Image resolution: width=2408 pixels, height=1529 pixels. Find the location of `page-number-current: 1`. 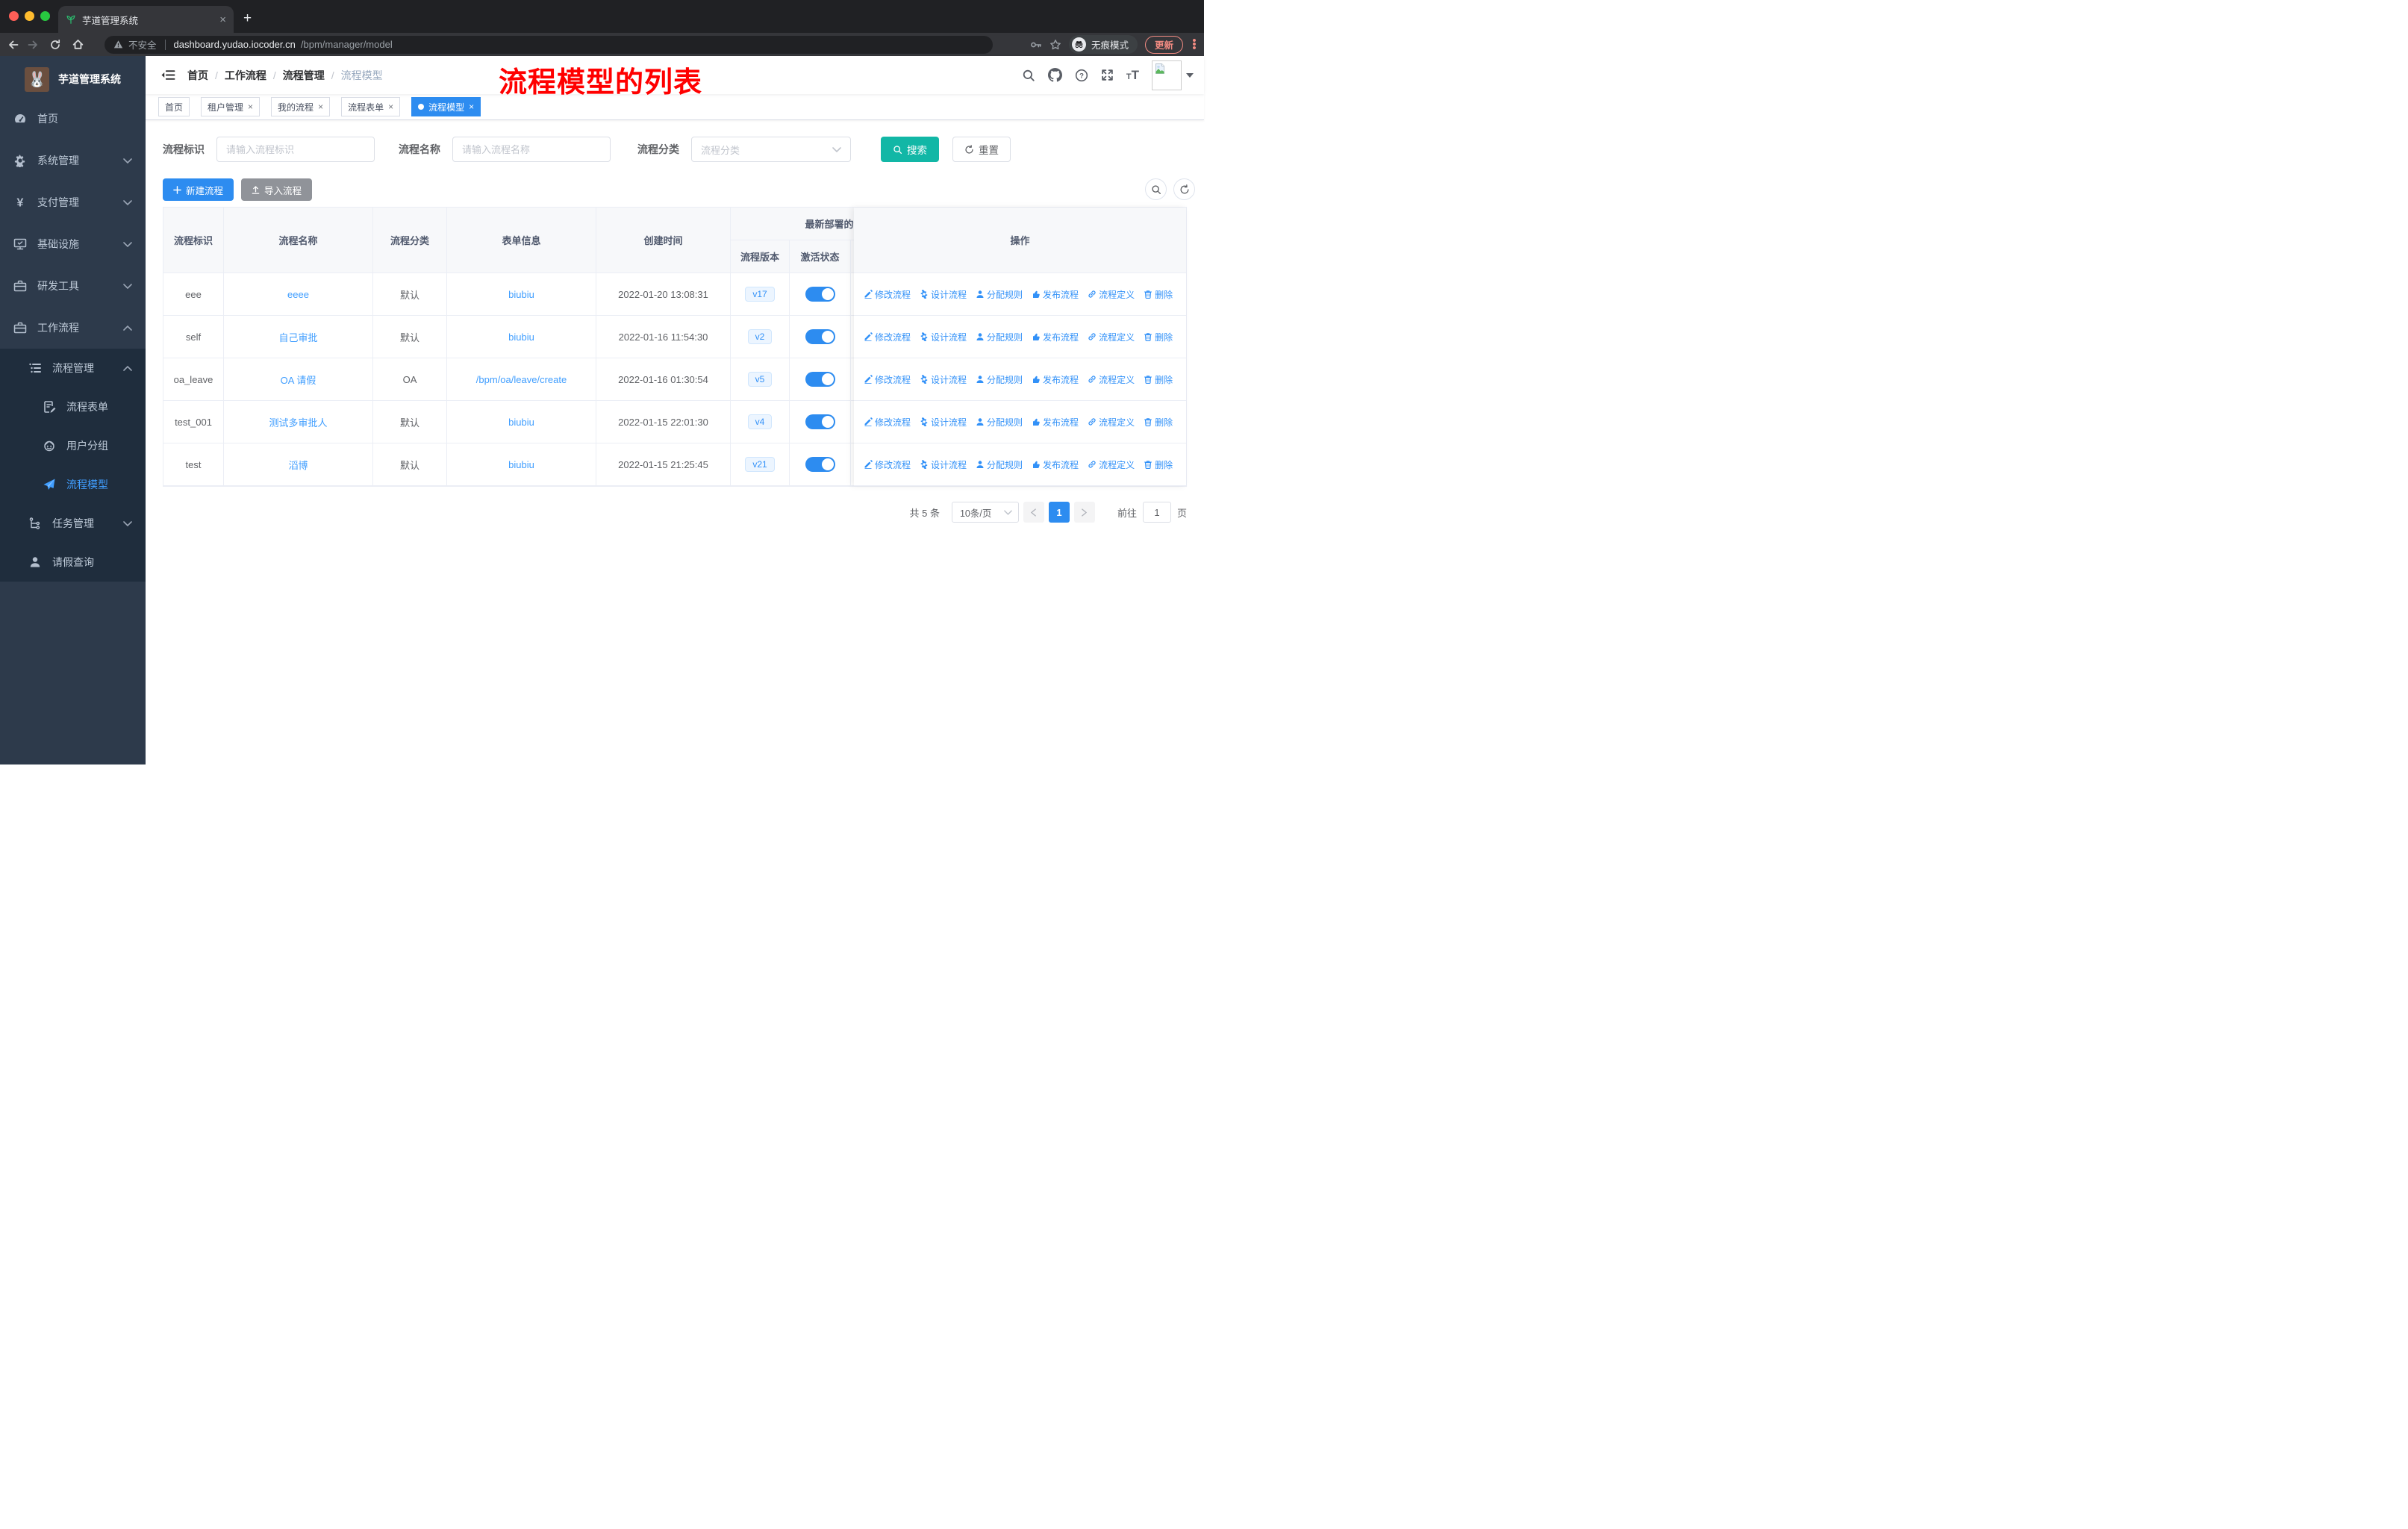

page-number-current: 1 is located at coordinates (1059, 512).